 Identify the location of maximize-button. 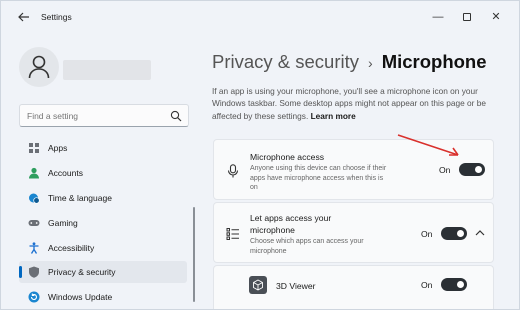
(467, 17).